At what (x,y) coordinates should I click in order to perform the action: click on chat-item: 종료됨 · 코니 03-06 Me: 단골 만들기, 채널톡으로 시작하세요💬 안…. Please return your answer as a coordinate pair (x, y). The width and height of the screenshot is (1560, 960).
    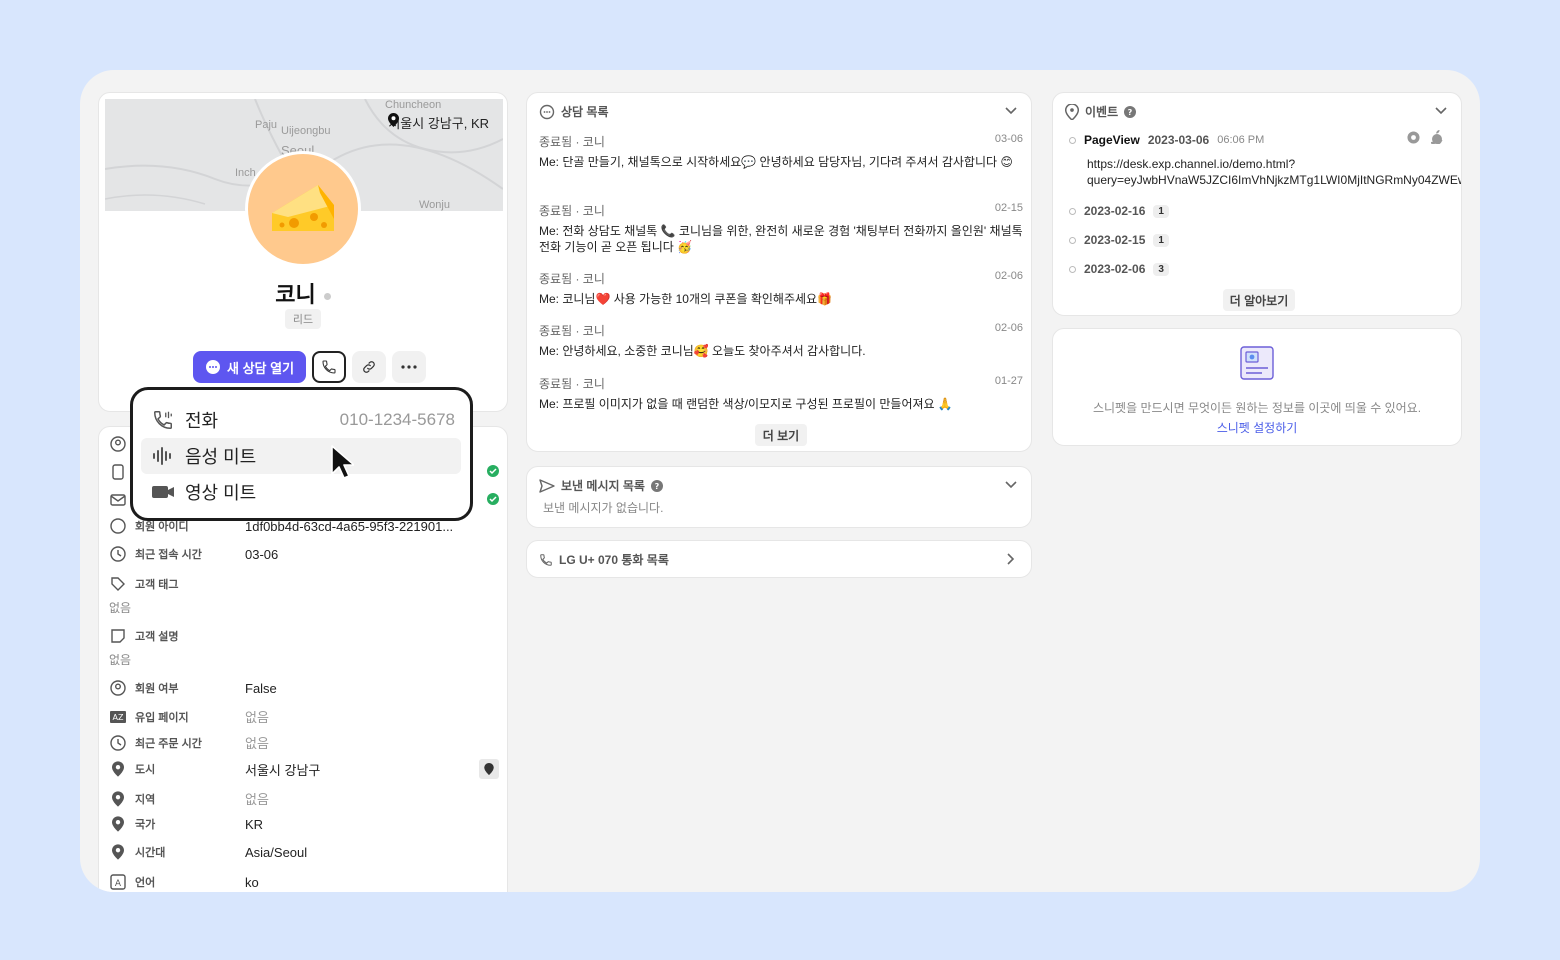
    Looking at the image, I should click on (781, 151).